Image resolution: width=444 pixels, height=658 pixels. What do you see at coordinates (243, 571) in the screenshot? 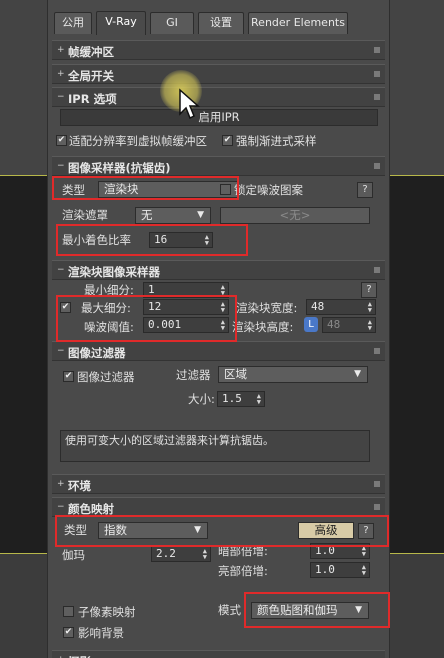
I see `bright-multiplier-label: 亮部倍增:` at bounding box center [243, 571].